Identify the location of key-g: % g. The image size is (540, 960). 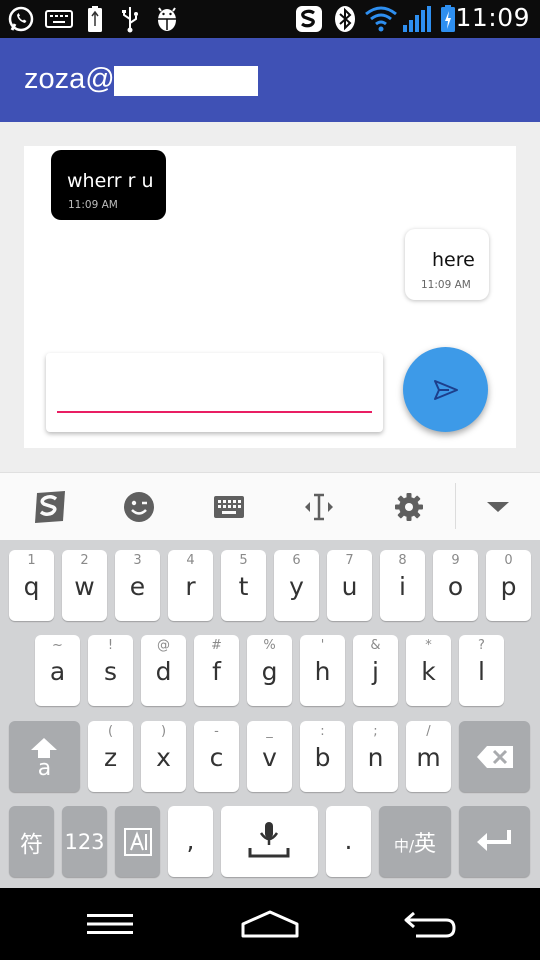
(269, 670).